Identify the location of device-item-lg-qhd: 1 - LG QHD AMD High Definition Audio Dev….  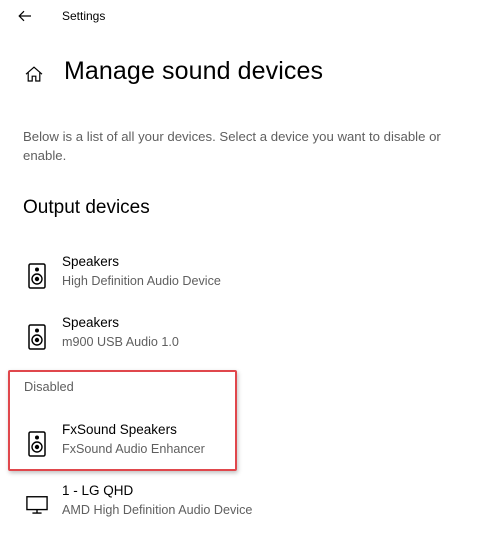
(228, 506).